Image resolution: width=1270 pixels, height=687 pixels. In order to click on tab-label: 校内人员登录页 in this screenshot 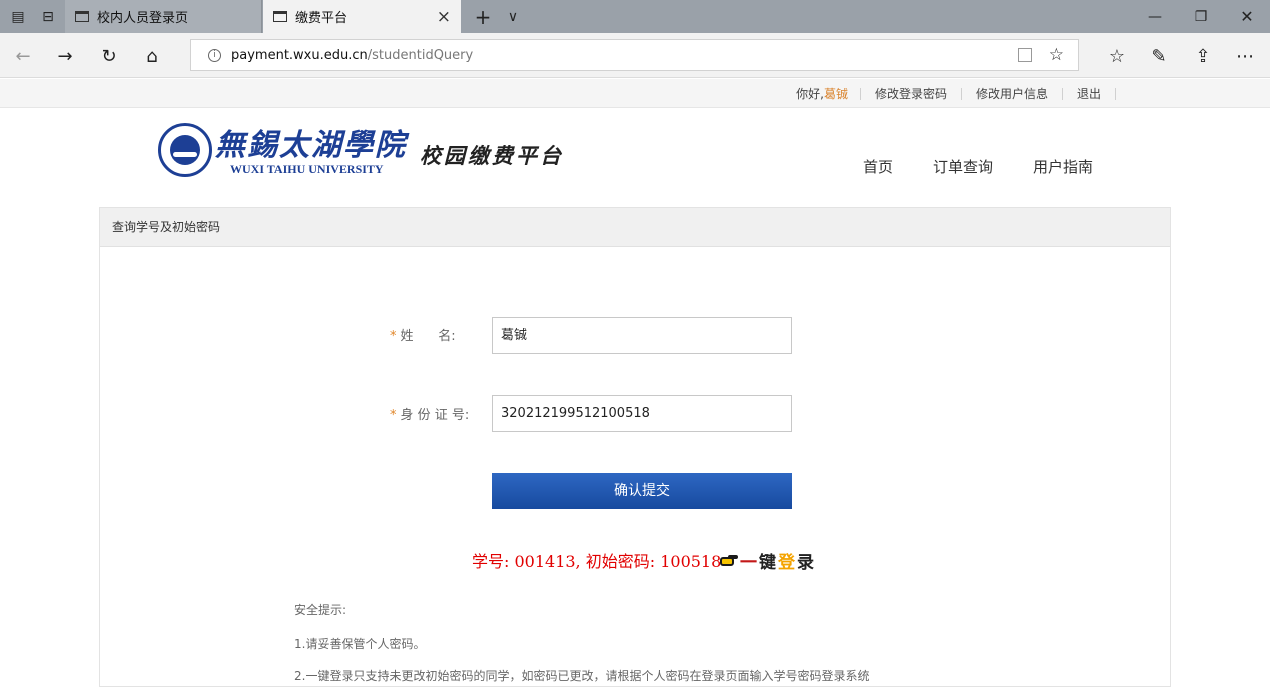, I will do `click(143, 18)`.